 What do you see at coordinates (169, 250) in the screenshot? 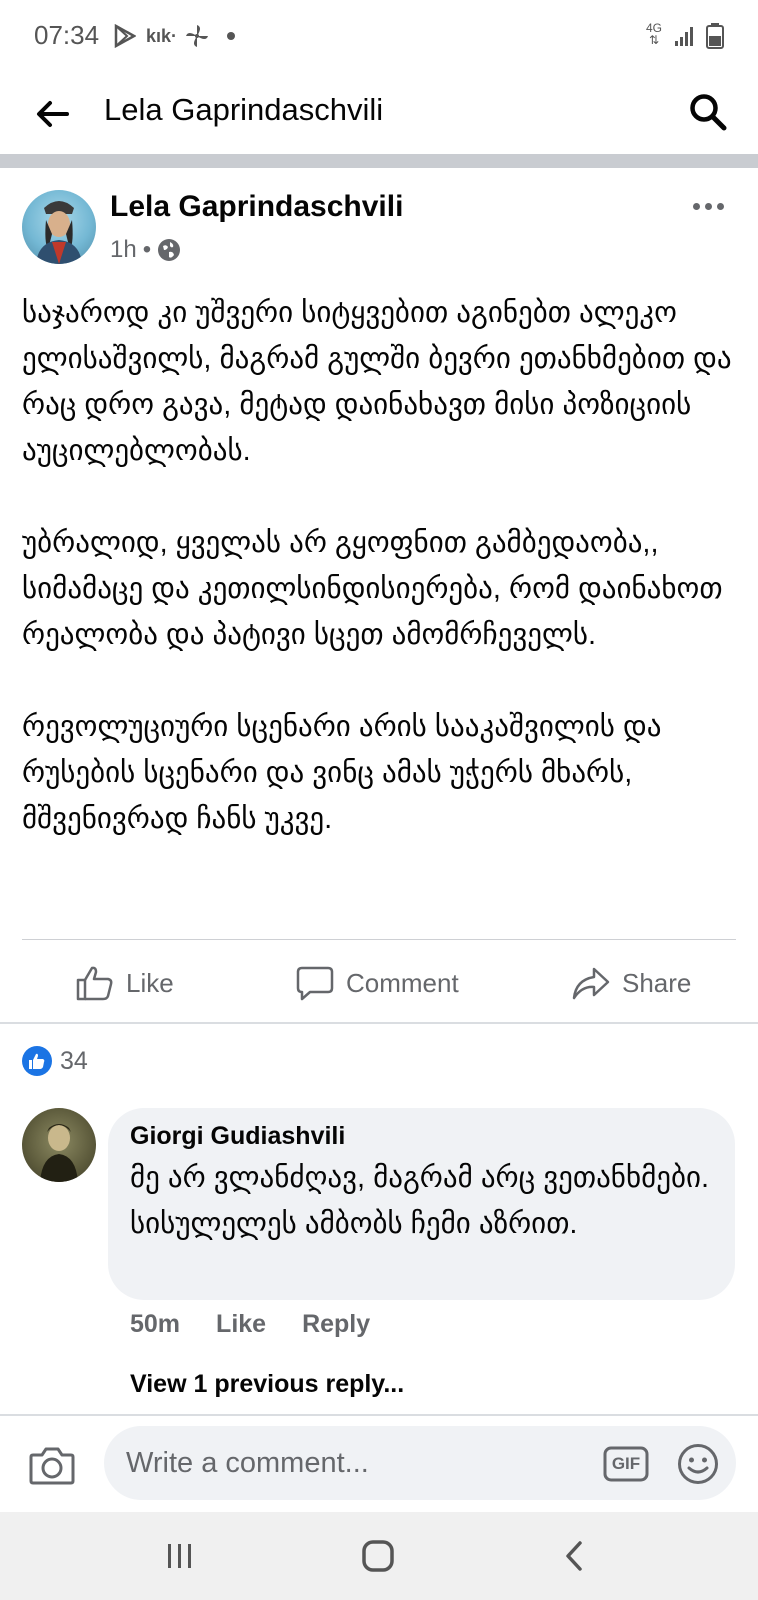
I see `globe-icon` at bounding box center [169, 250].